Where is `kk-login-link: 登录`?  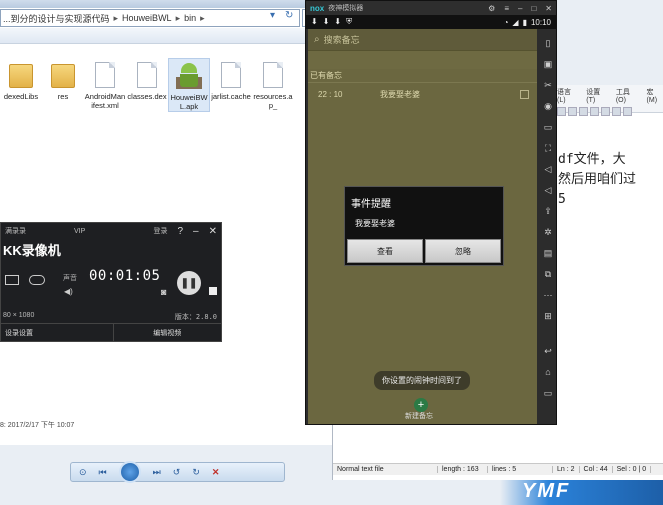
kk-login-link: 登录 is located at coordinates (160, 231).